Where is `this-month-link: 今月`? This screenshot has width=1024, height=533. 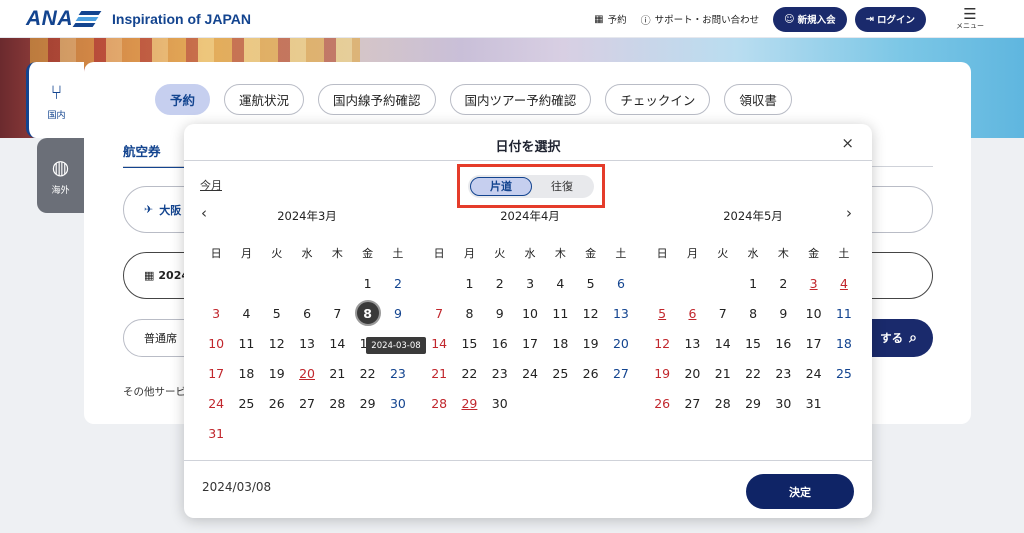
this-month-link: 今月 is located at coordinates (211, 185).